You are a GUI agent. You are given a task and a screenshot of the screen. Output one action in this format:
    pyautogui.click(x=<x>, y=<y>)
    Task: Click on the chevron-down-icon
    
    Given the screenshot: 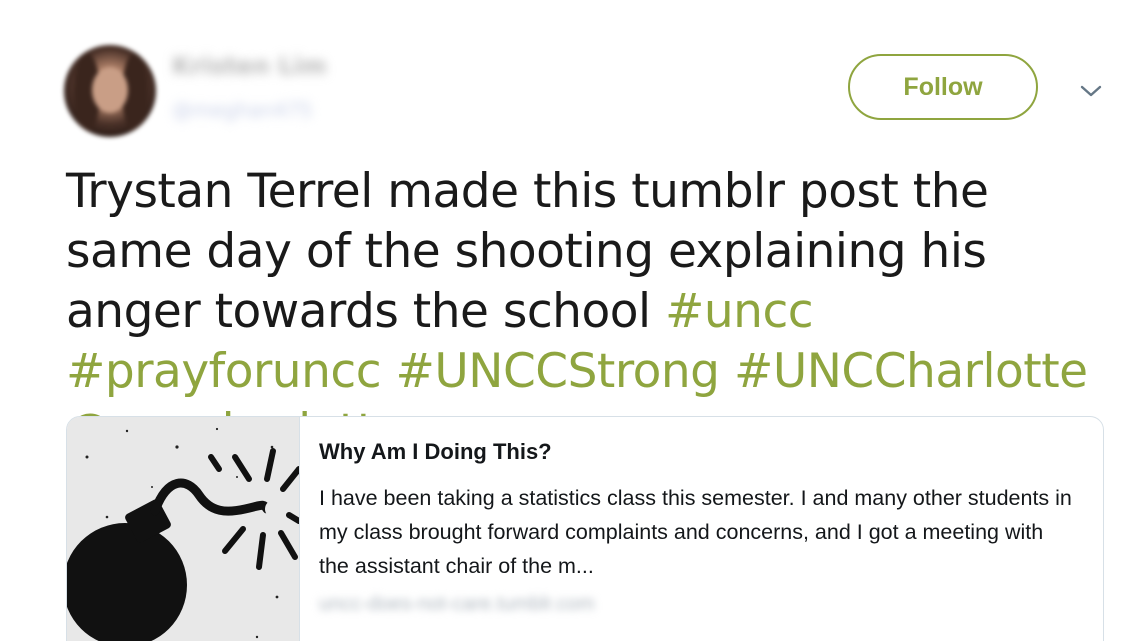 What is the action you would take?
    pyautogui.click(x=1091, y=91)
    